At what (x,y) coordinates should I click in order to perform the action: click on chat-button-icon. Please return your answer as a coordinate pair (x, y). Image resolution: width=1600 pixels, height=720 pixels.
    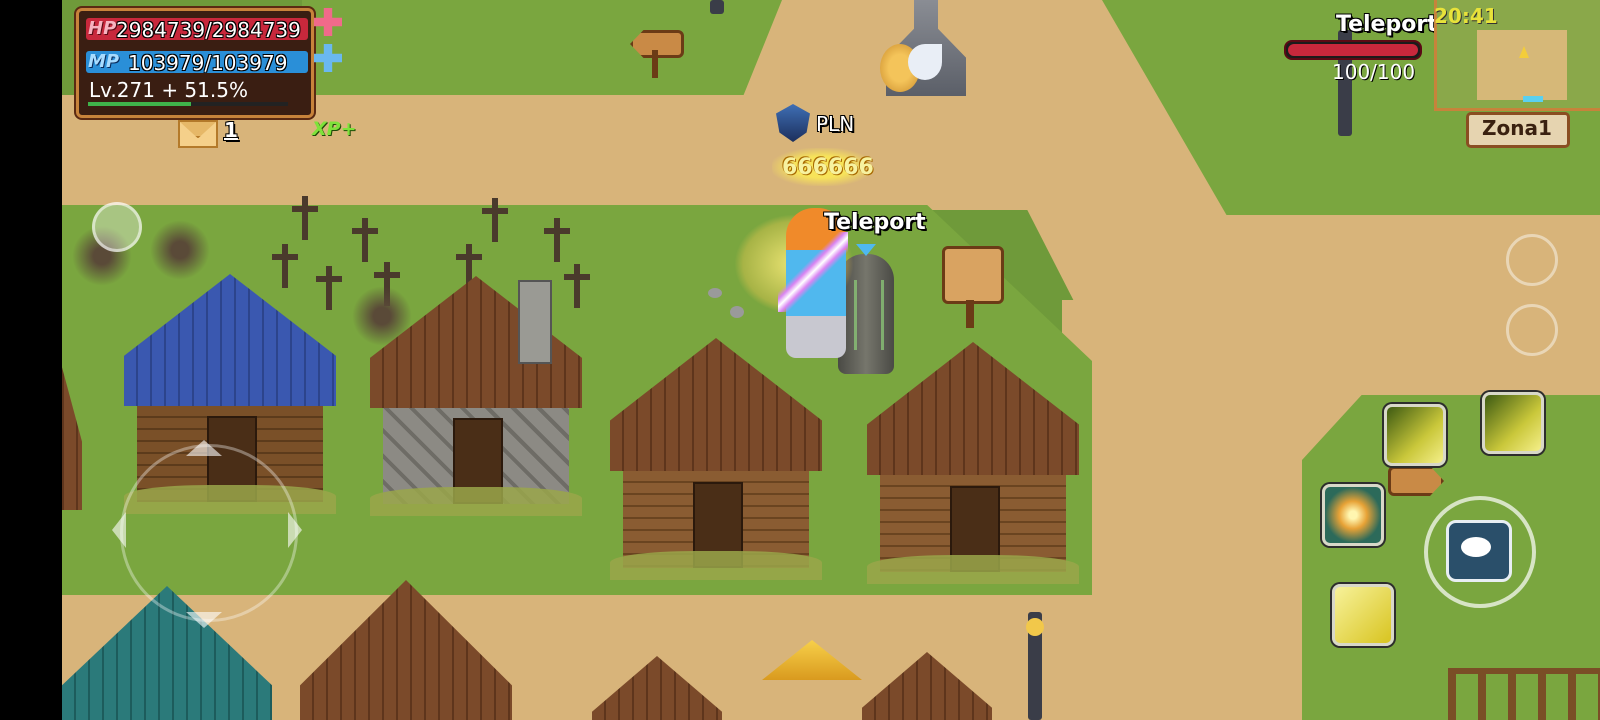
    Looking at the image, I should click on (1479, 551).